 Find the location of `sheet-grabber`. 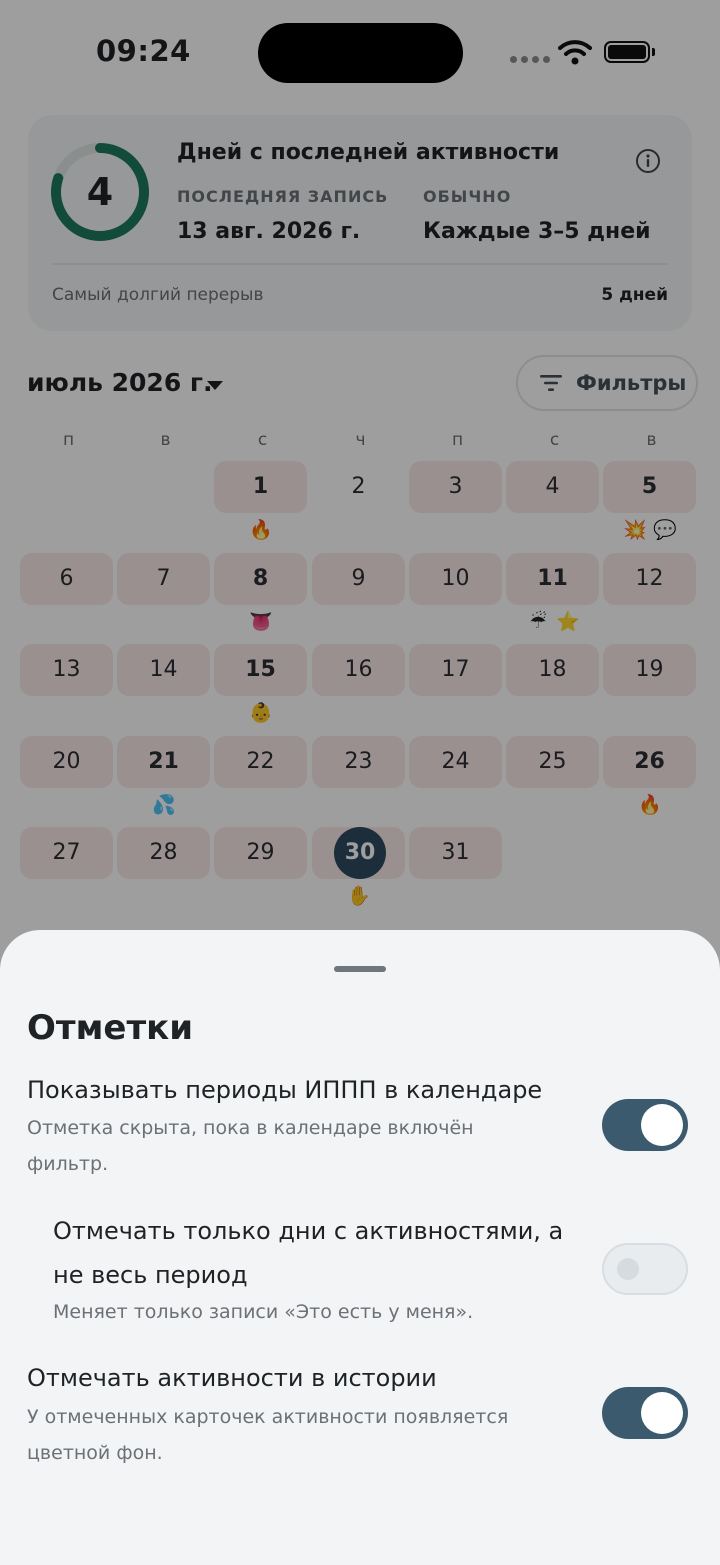

sheet-grabber is located at coordinates (360, 969).